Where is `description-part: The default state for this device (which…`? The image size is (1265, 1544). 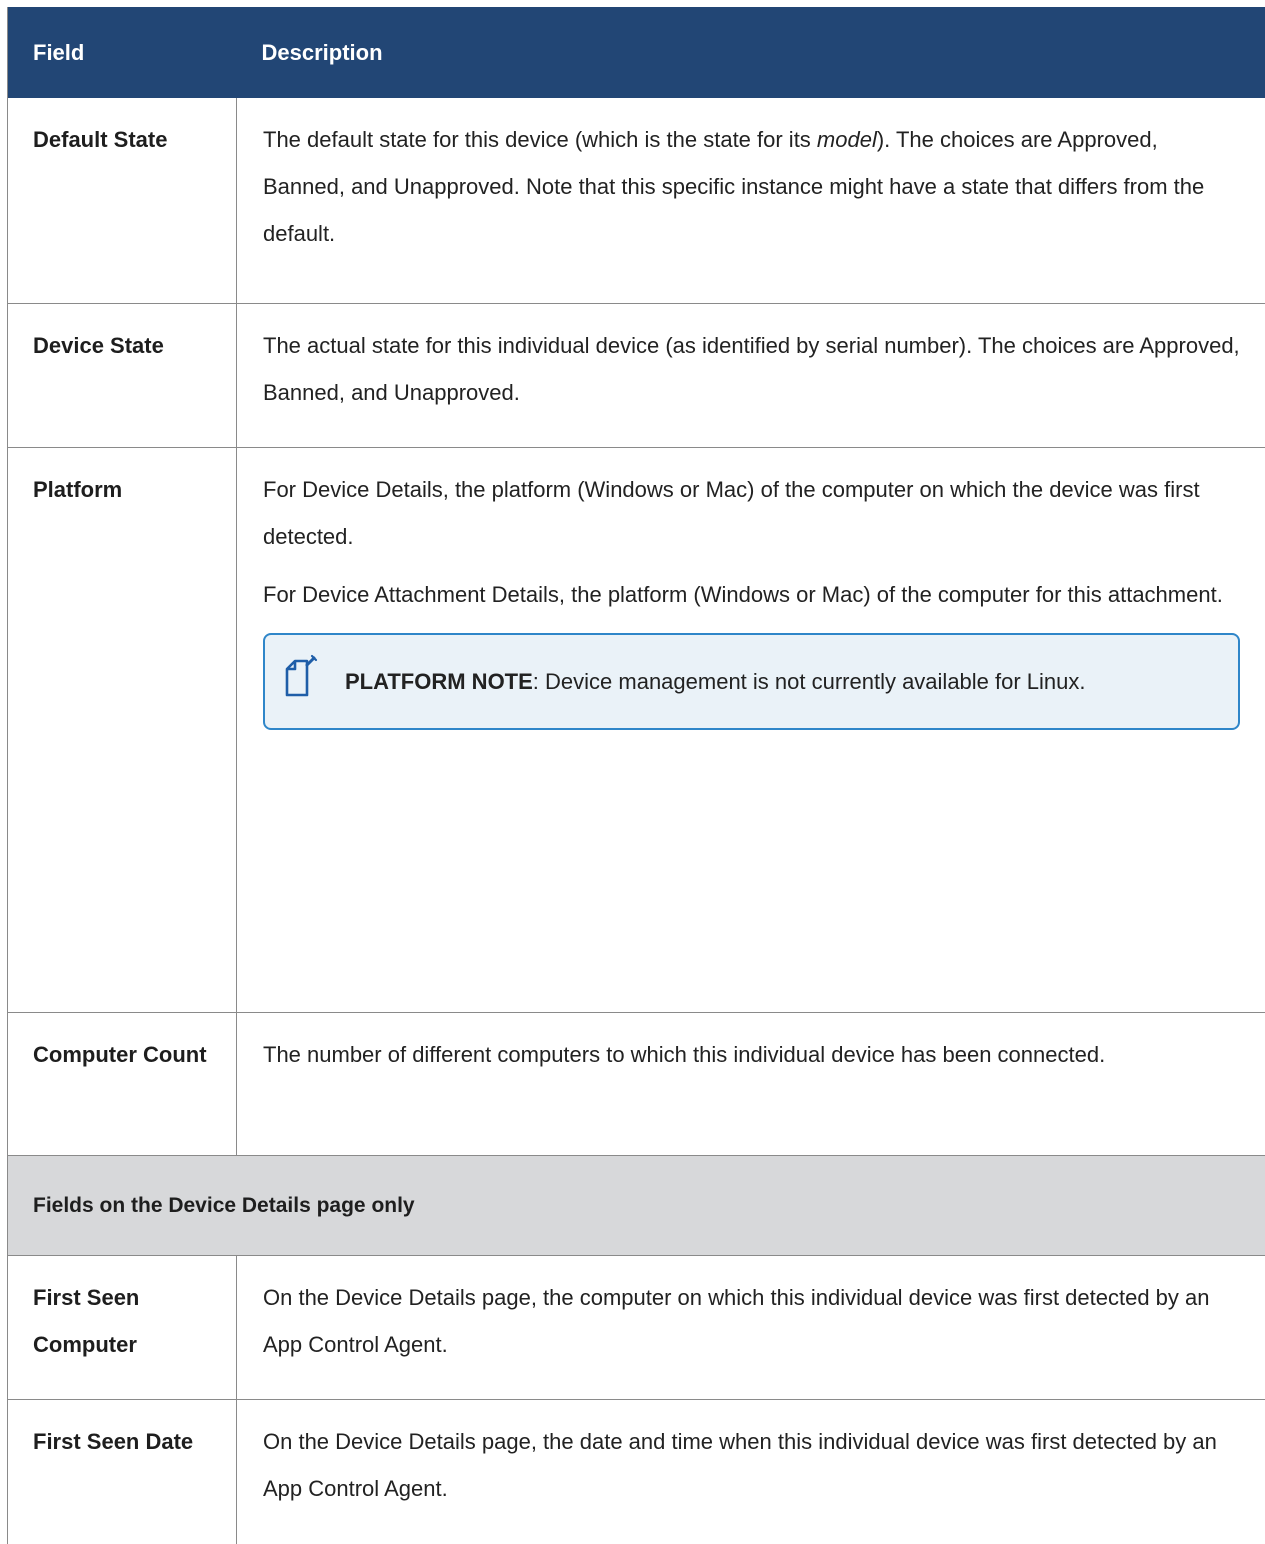
description-part: The default state for this device (which… is located at coordinates (540, 139).